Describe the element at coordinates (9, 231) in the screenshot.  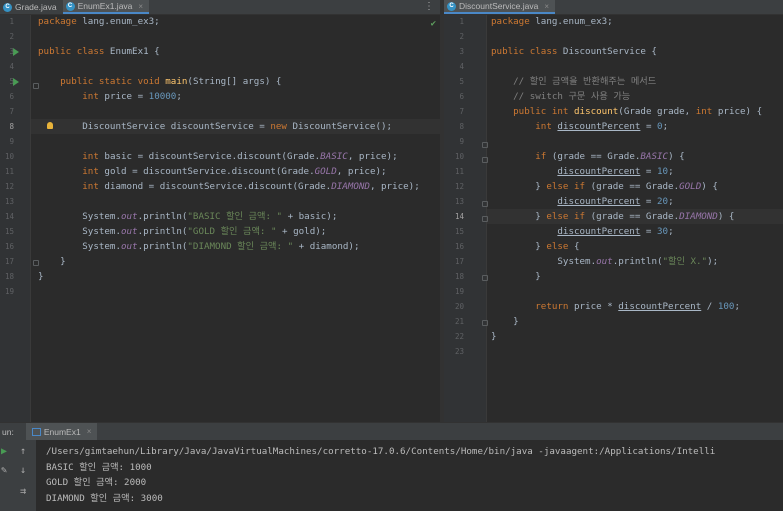
I see `line-number: 15` at that location.